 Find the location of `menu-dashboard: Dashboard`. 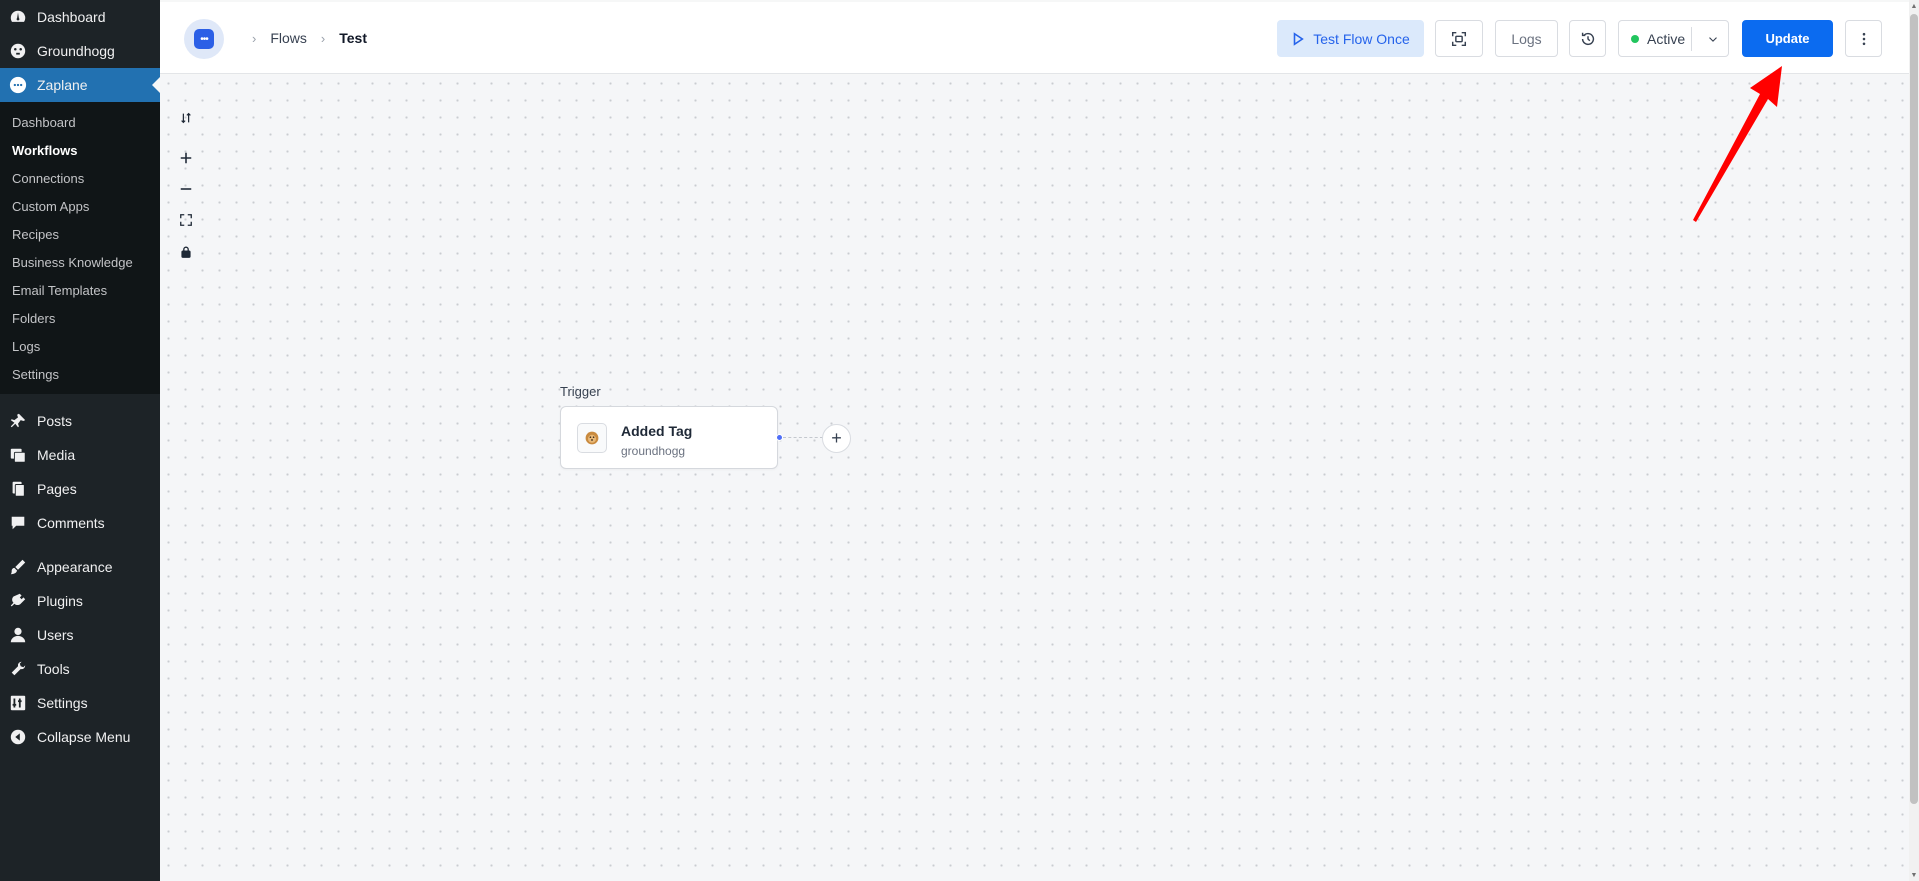

menu-dashboard: Dashboard is located at coordinates (80, 17).